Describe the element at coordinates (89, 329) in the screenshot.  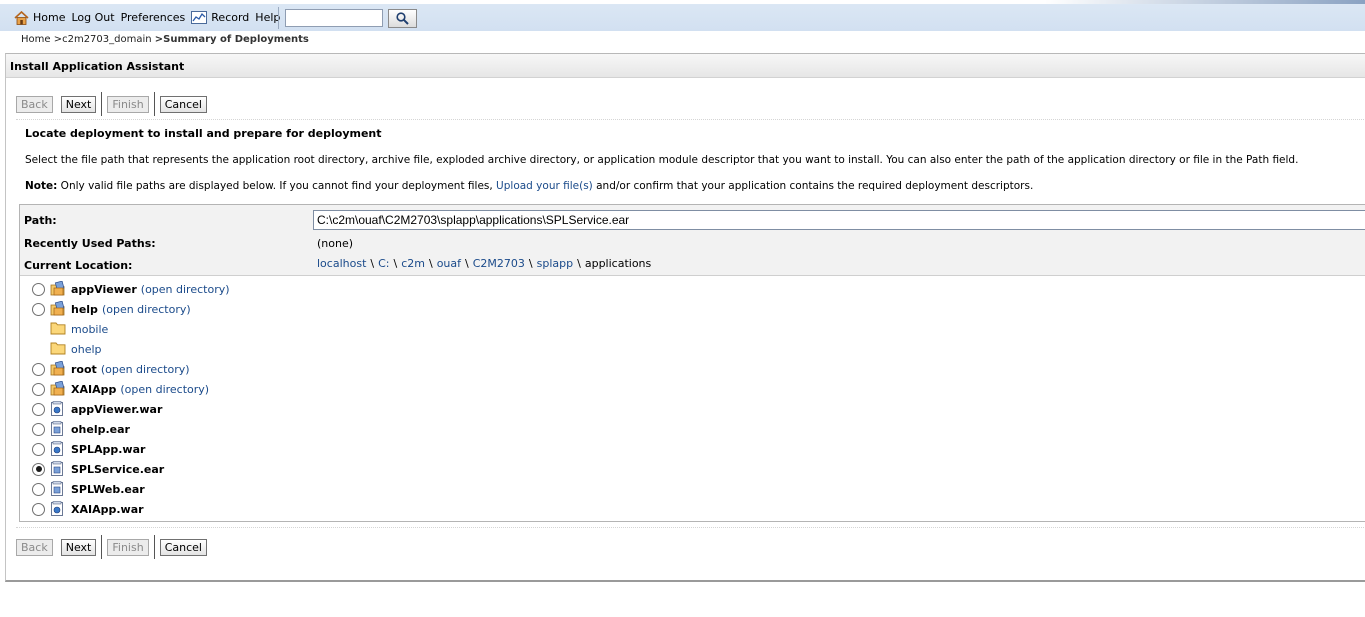
I see `file-name: mobile` at that location.